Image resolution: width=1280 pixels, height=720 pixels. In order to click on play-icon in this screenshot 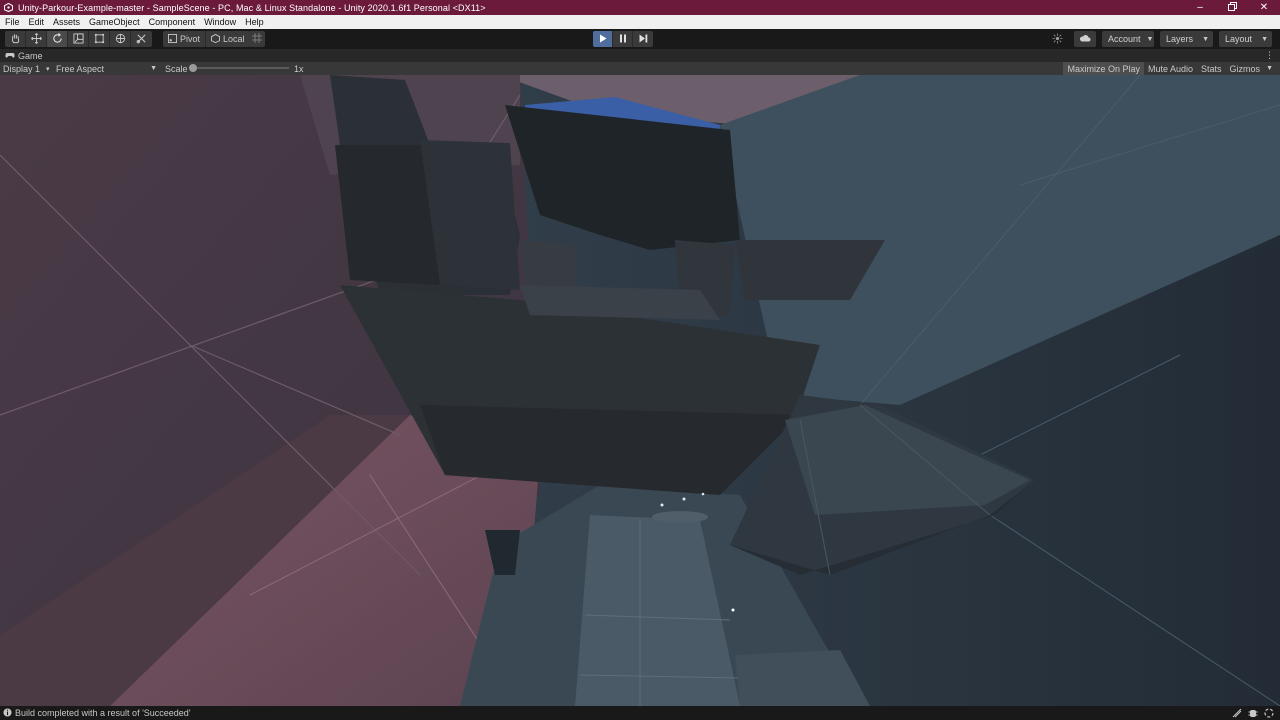, I will do `click(603, 39)`.